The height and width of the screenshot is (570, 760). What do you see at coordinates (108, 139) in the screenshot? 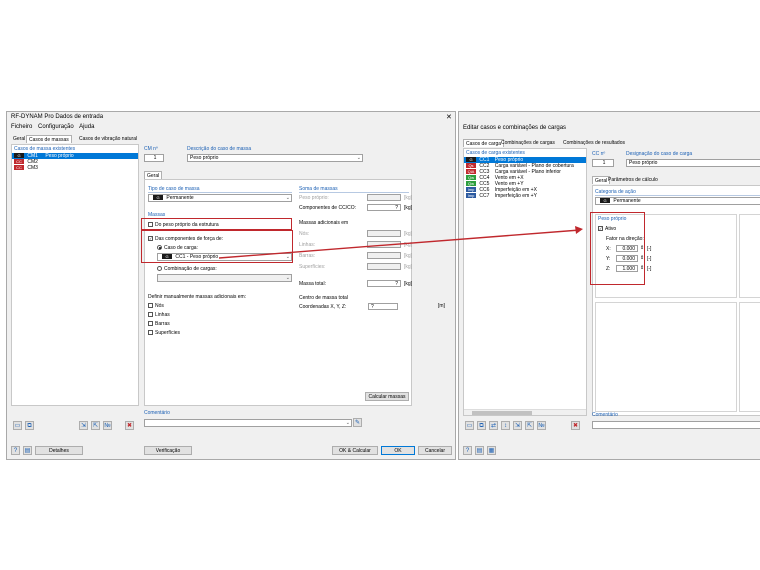
I see `tab-casos-vibracao: Casos de vibração natural` at bounding box center [108, 139].